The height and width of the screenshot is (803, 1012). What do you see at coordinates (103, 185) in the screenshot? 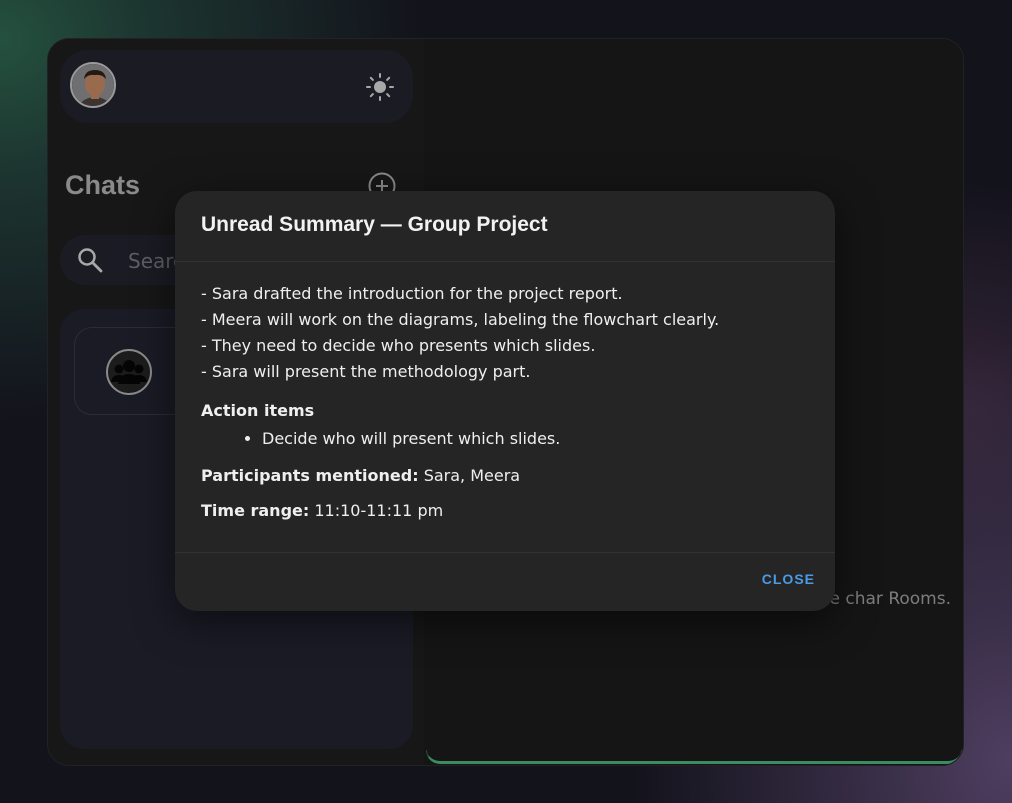
I see `chats-title: Chats` at bounding box center [103, 185].